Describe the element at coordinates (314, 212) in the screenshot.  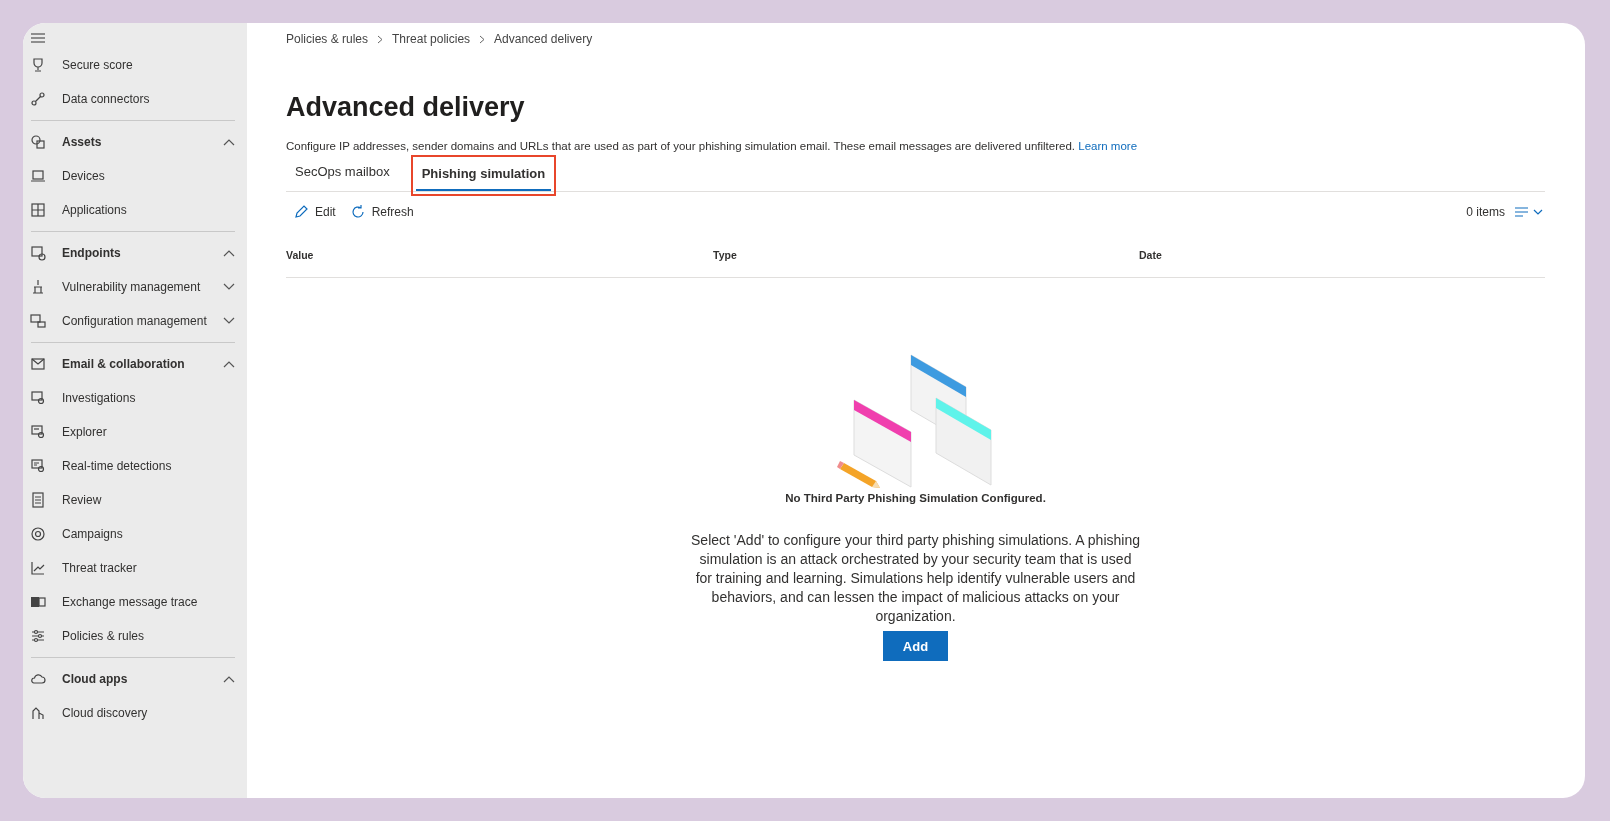
I see `toolbar-button: Edit` at that location.